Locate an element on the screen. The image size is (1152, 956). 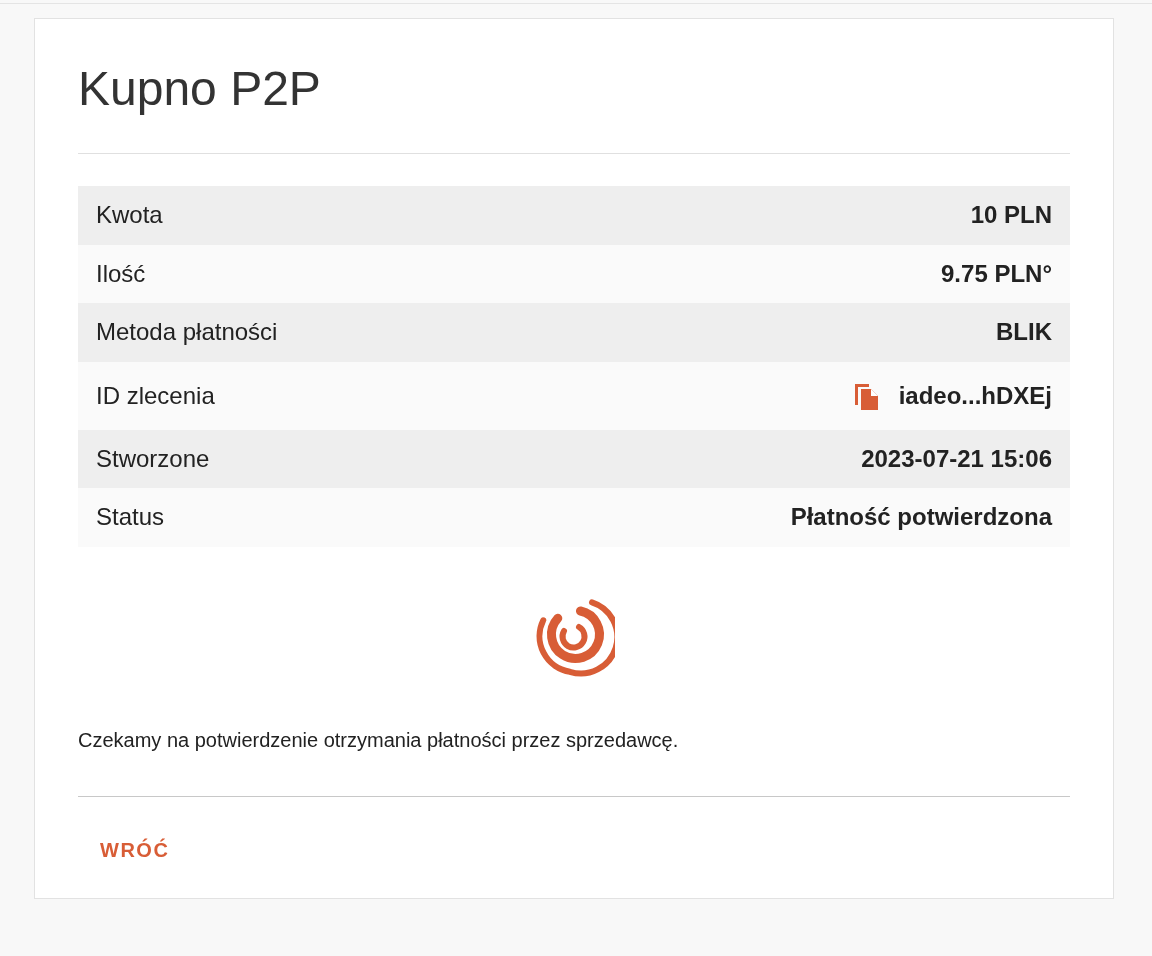
info-message: Czekamy na potwierdzenie otrzymania płatności przez sprzedawcę. is located at coordinates (574, 762).